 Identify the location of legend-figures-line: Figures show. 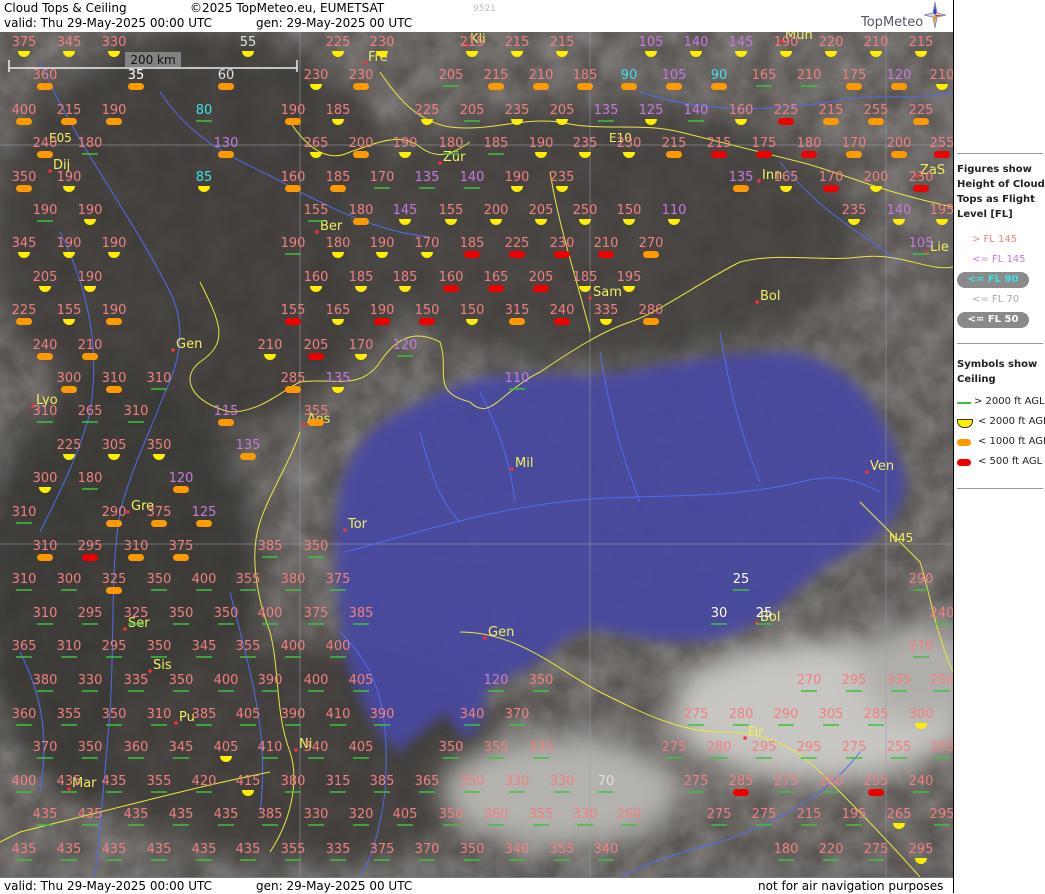
(994, 169).